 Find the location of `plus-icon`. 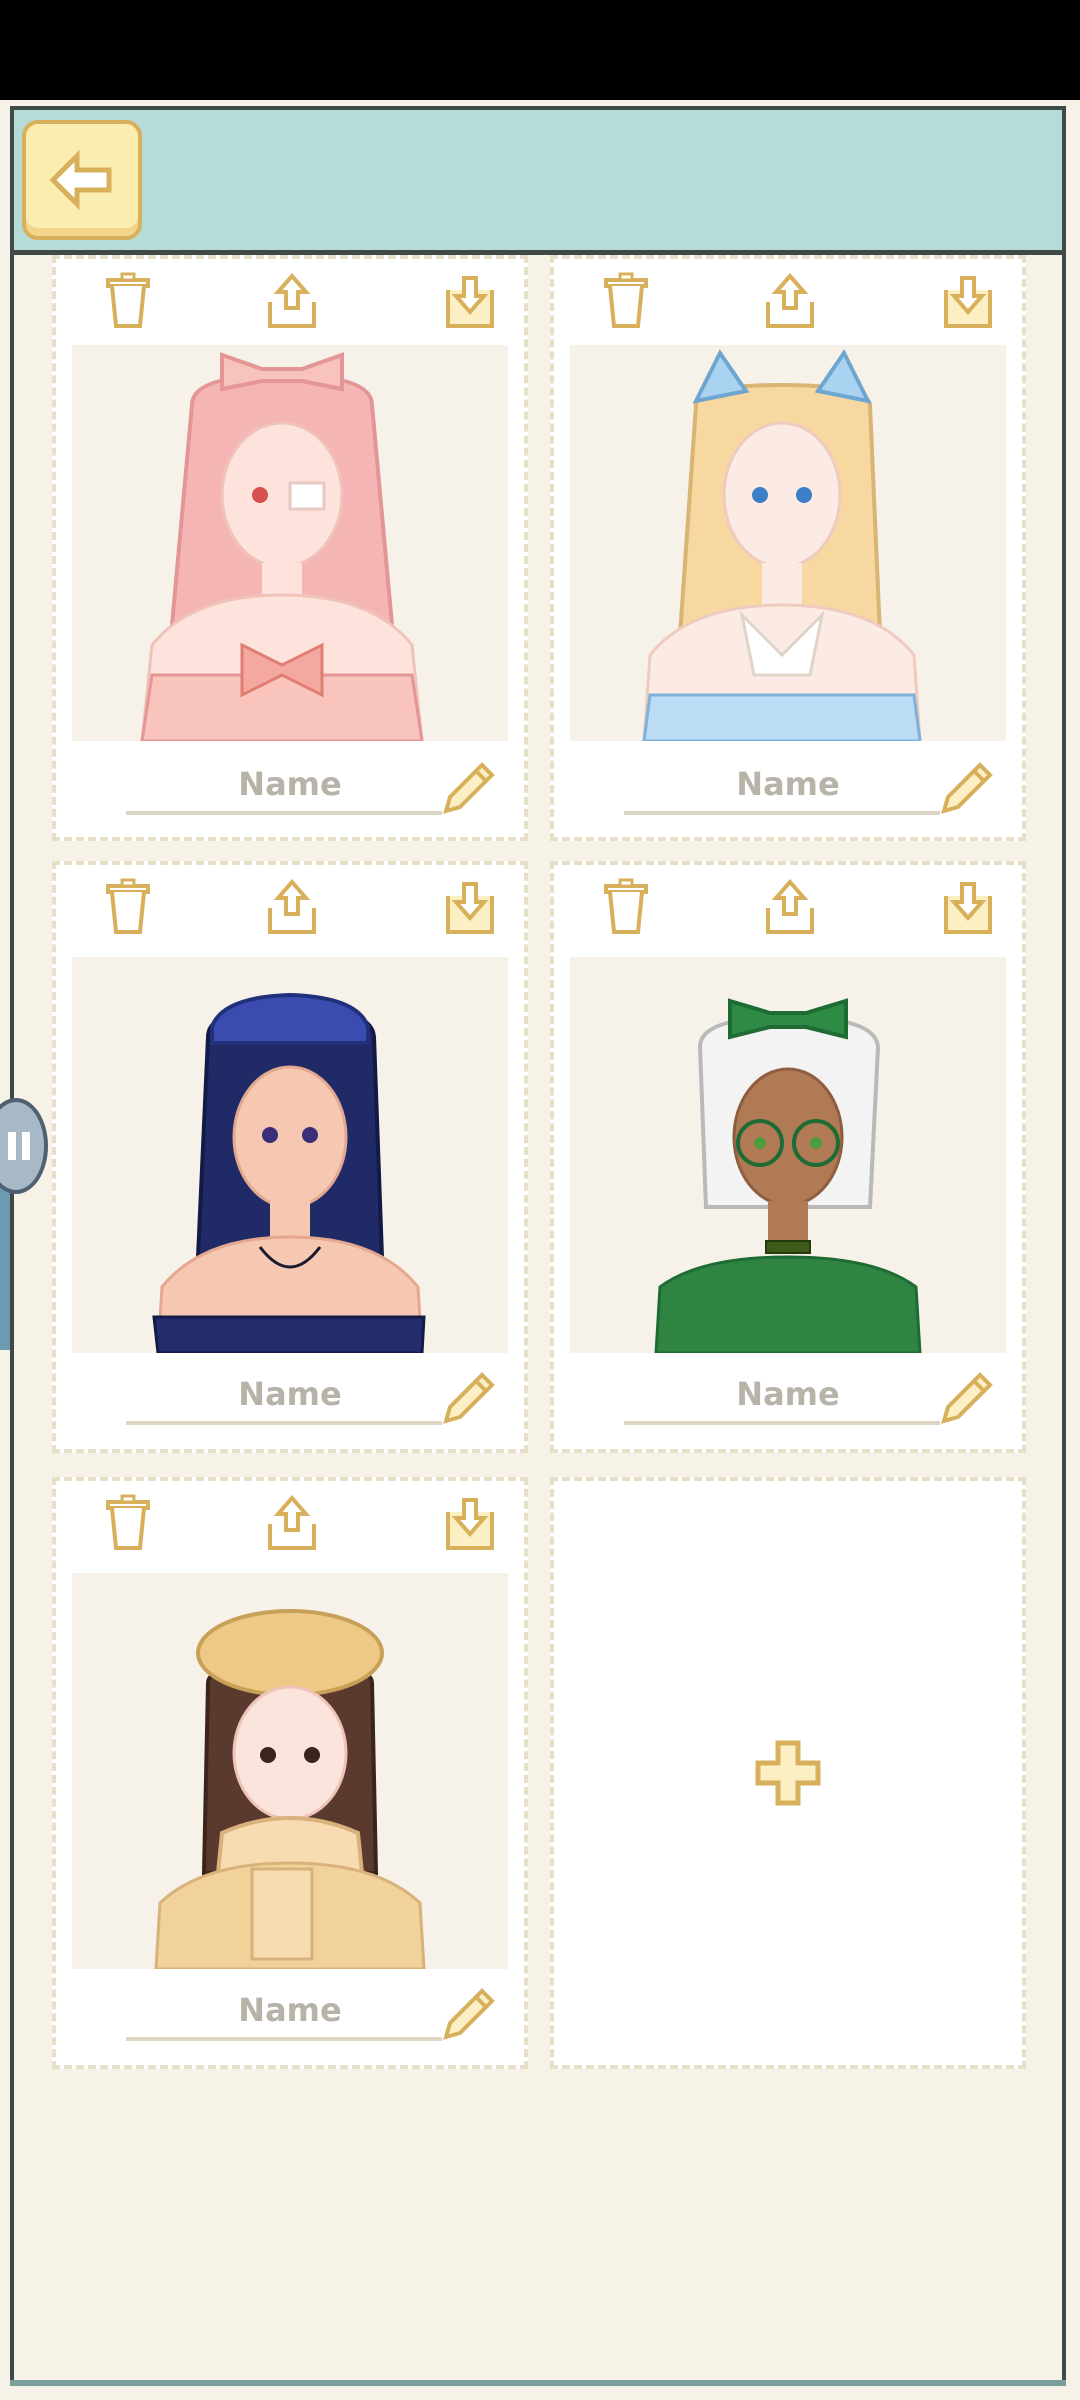

plus-icon is located at coordinates (788, 1773).